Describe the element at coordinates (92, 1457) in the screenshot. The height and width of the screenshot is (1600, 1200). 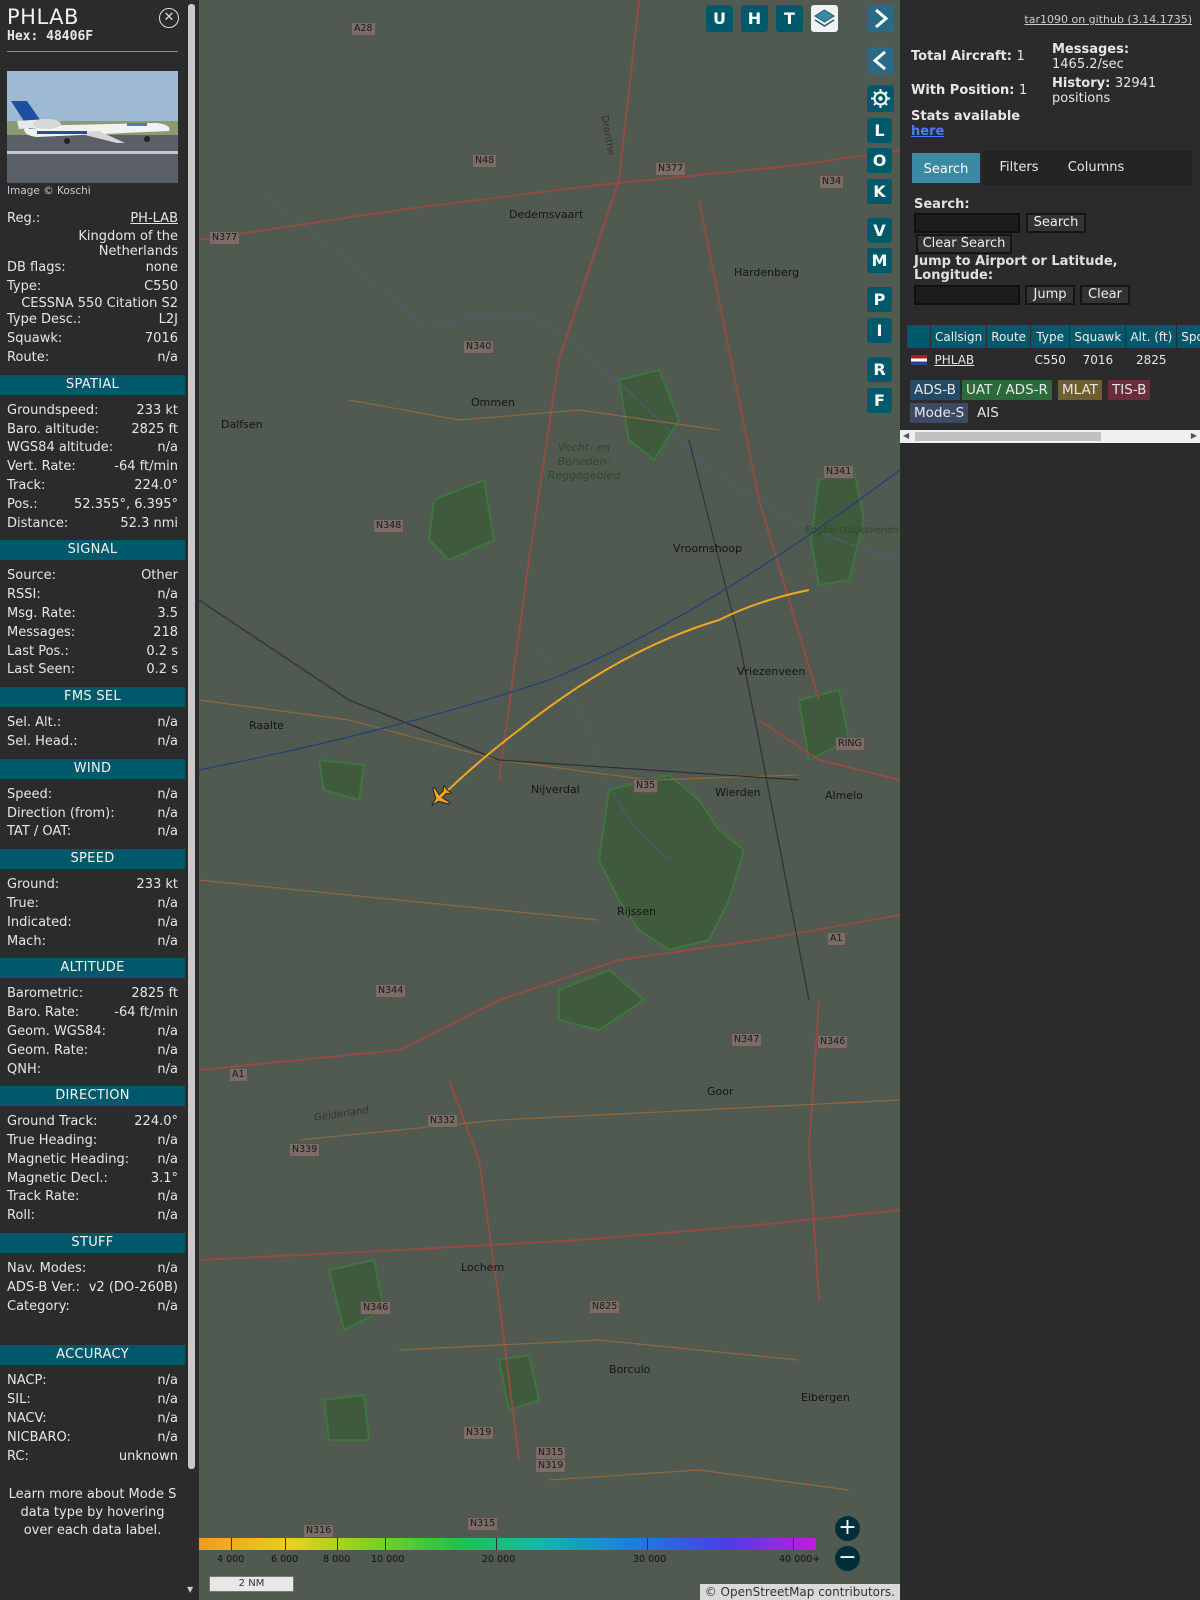
I see `info-row: RC: unknown` at that location.